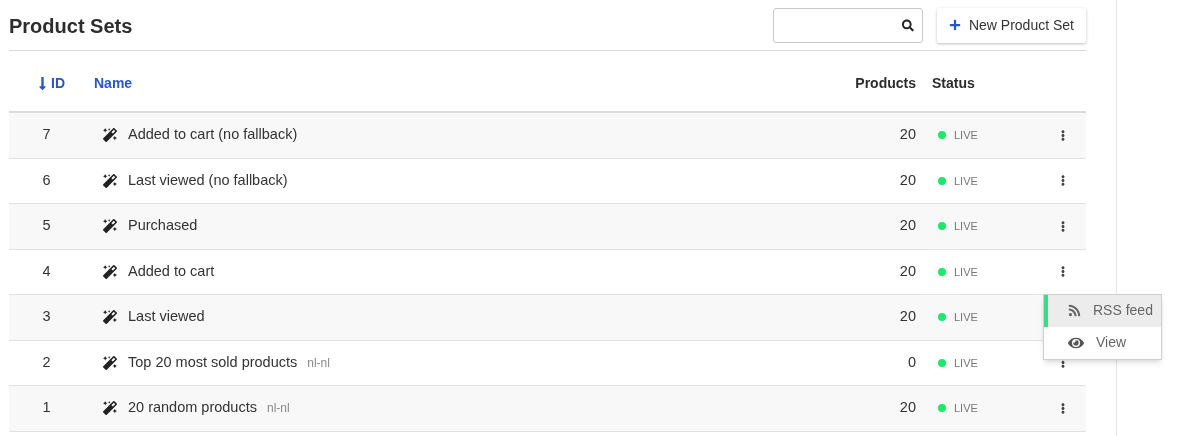 Image resolution: width=1187 pixels, height=436 pixels. What do you see at coordinates (208, 180) in the screenshot?
I see `name-cell-text: Last viewed (no fallback)` at bounding box center [208, 180].